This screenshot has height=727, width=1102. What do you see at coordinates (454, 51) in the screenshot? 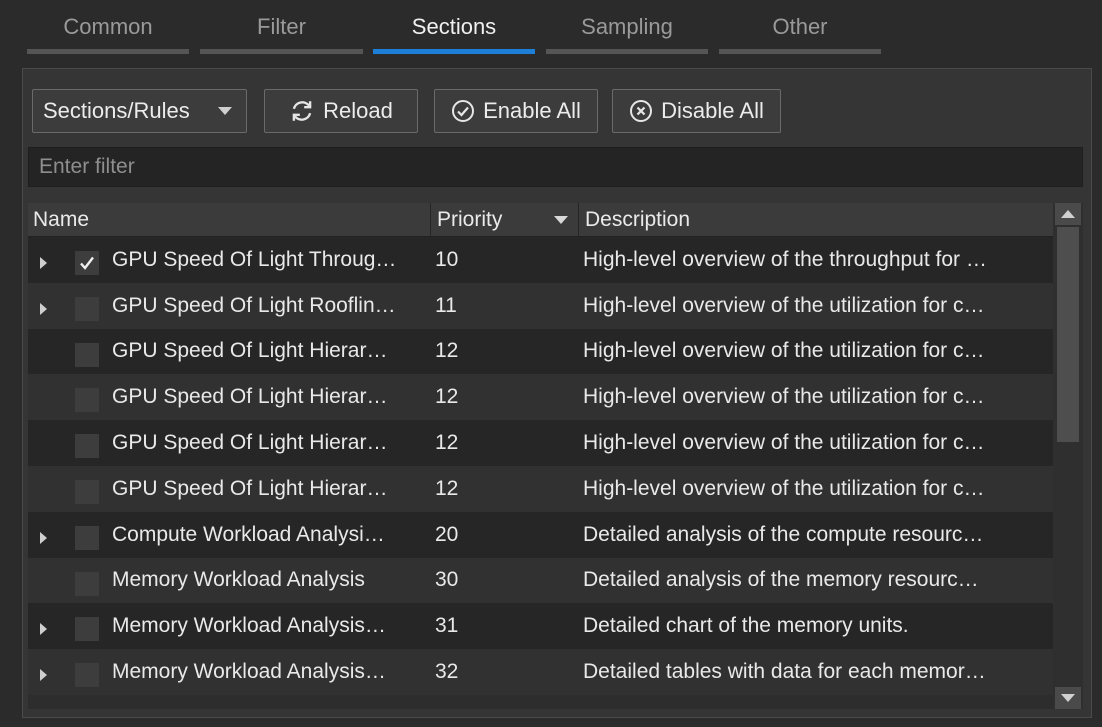
I see `tab-underline-active` at bounding box center [454, 51].